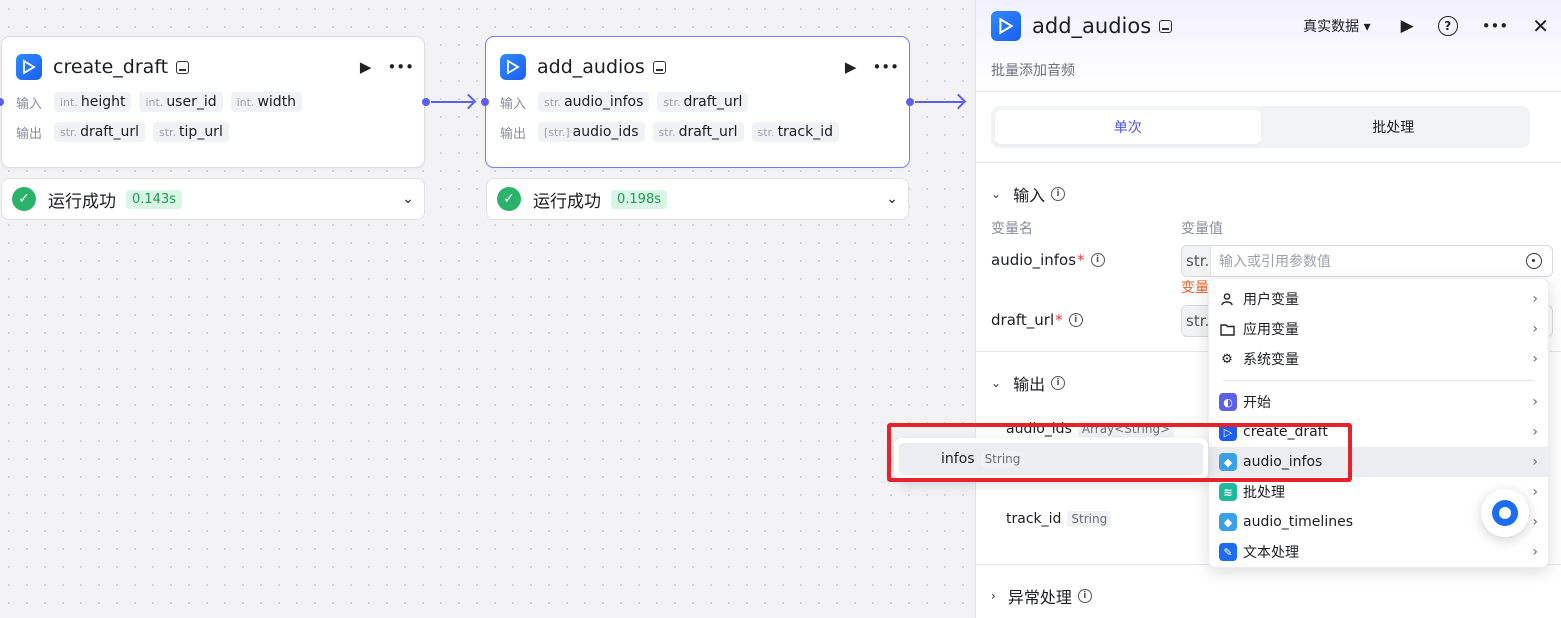  I want to click on time-badge: 0.143s, so click(154, 199).